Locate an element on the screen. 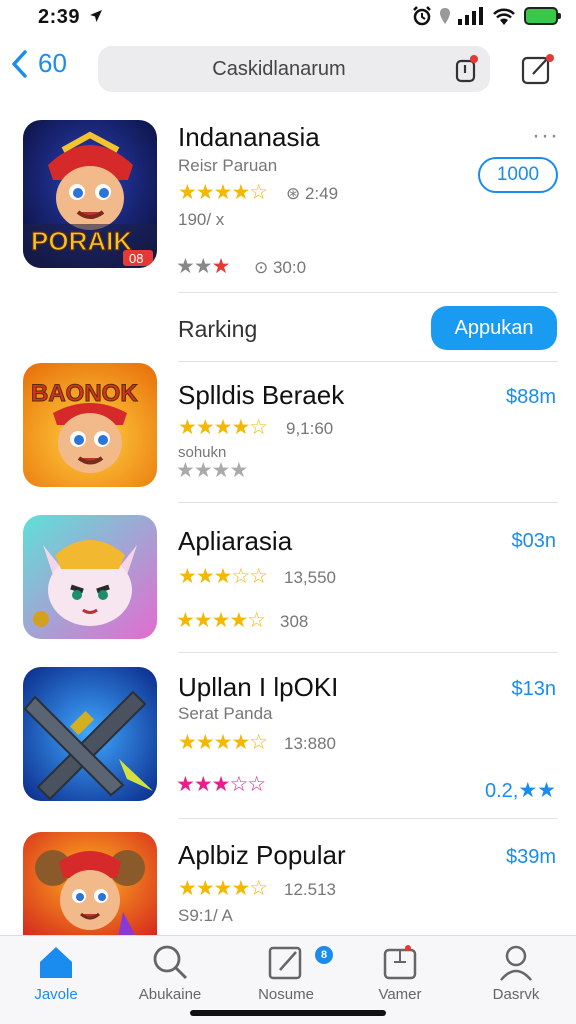  more-options-button: ··· is located at coordinates (545, 136).